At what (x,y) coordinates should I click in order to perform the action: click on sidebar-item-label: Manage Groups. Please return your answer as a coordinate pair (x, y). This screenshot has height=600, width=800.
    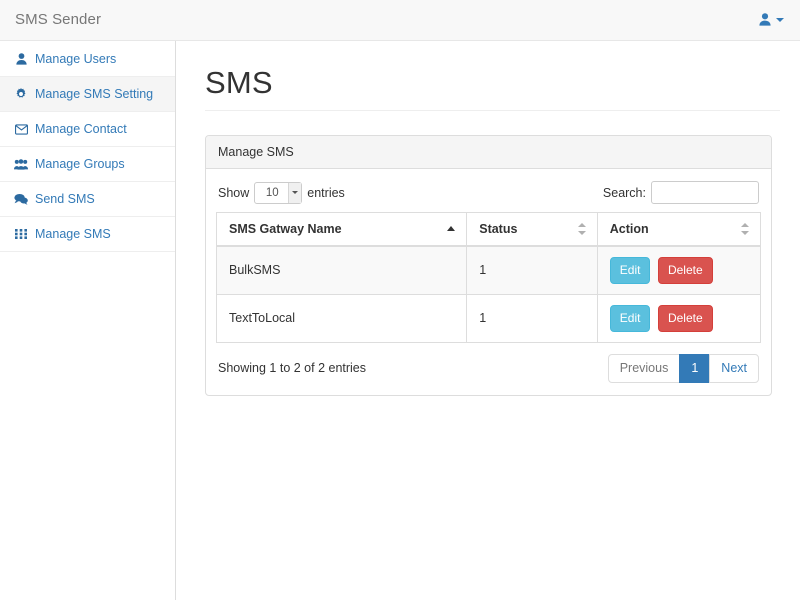
    Looking at the image, I should click on (80, 164).